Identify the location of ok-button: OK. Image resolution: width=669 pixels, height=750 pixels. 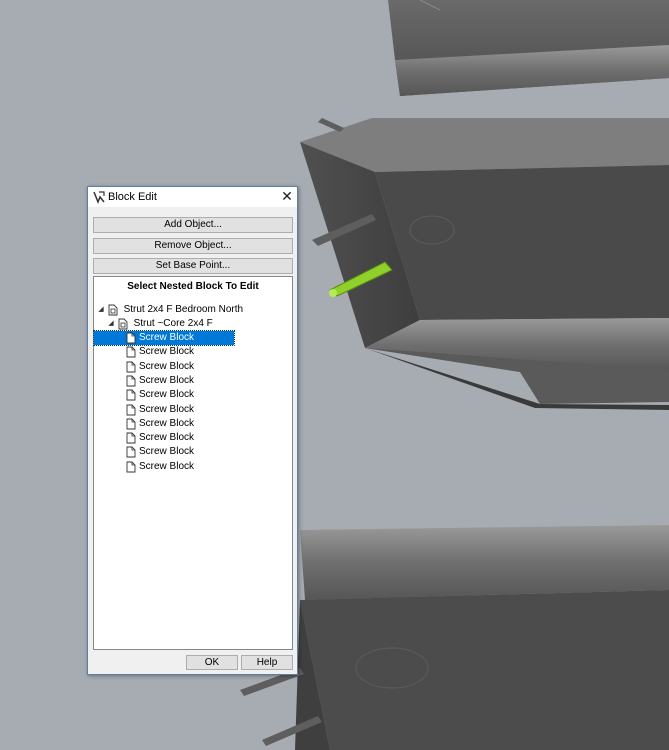
(212, 662).